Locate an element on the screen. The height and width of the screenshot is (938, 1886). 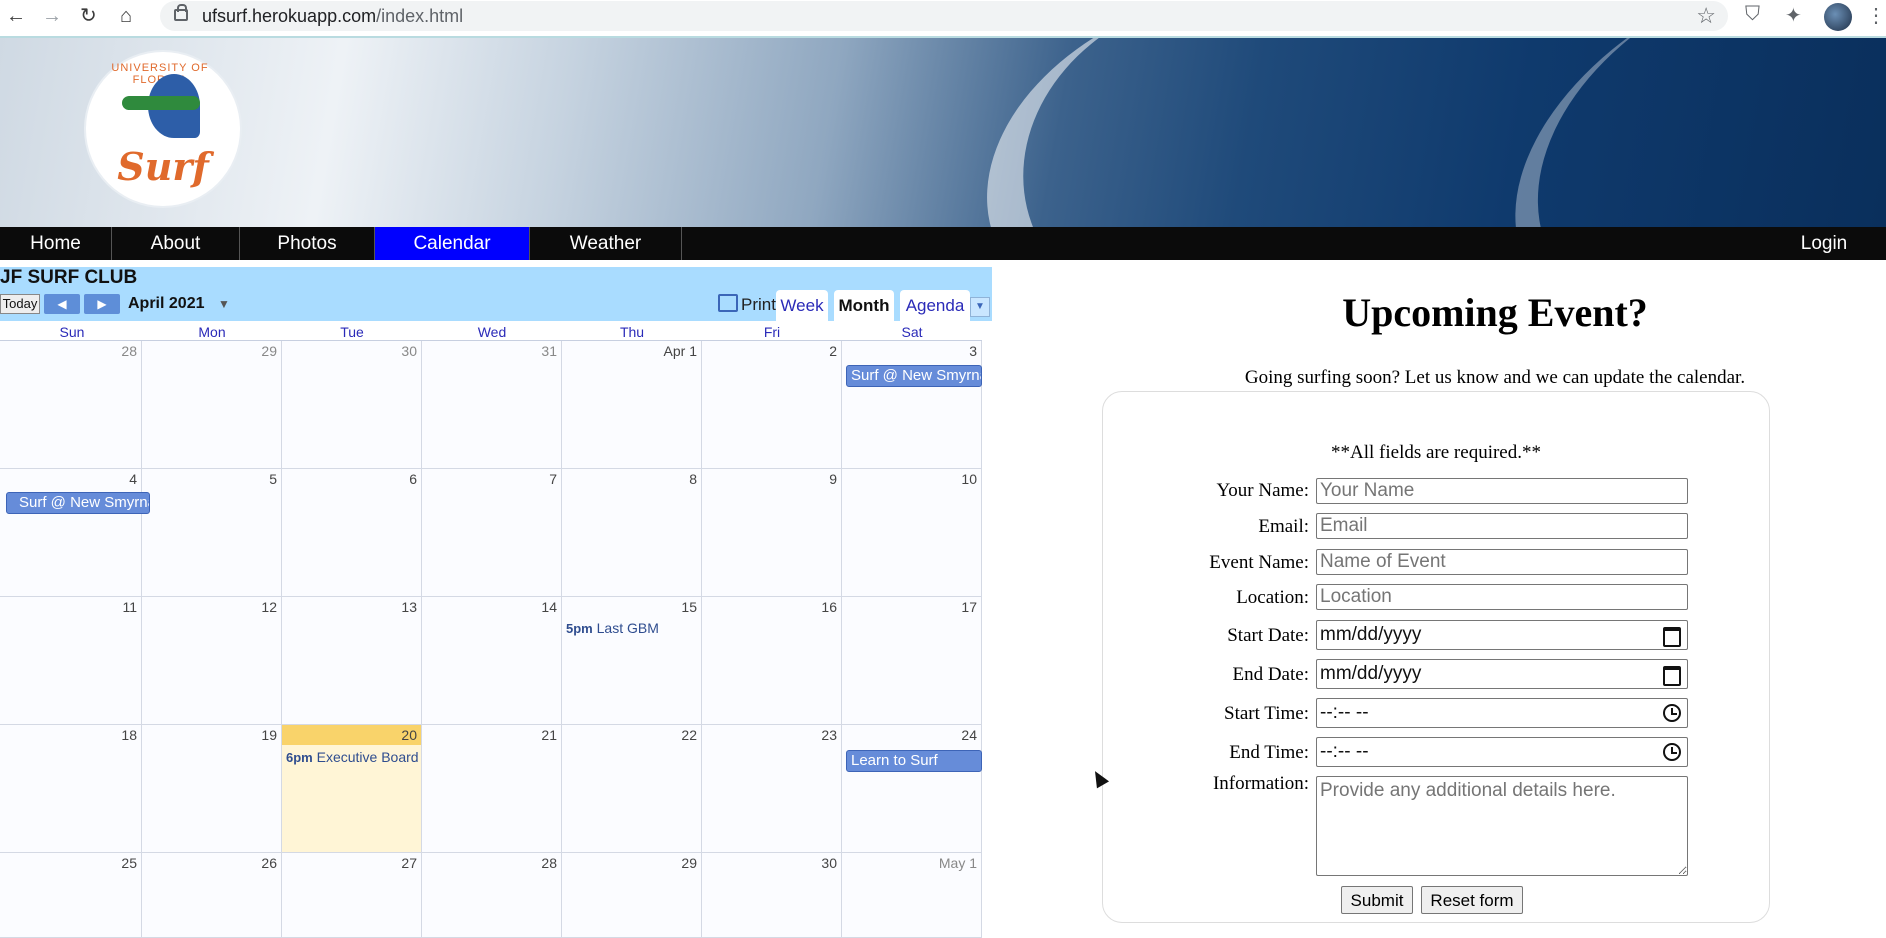
day-cell: 8 is located at coordinates (632, 533).